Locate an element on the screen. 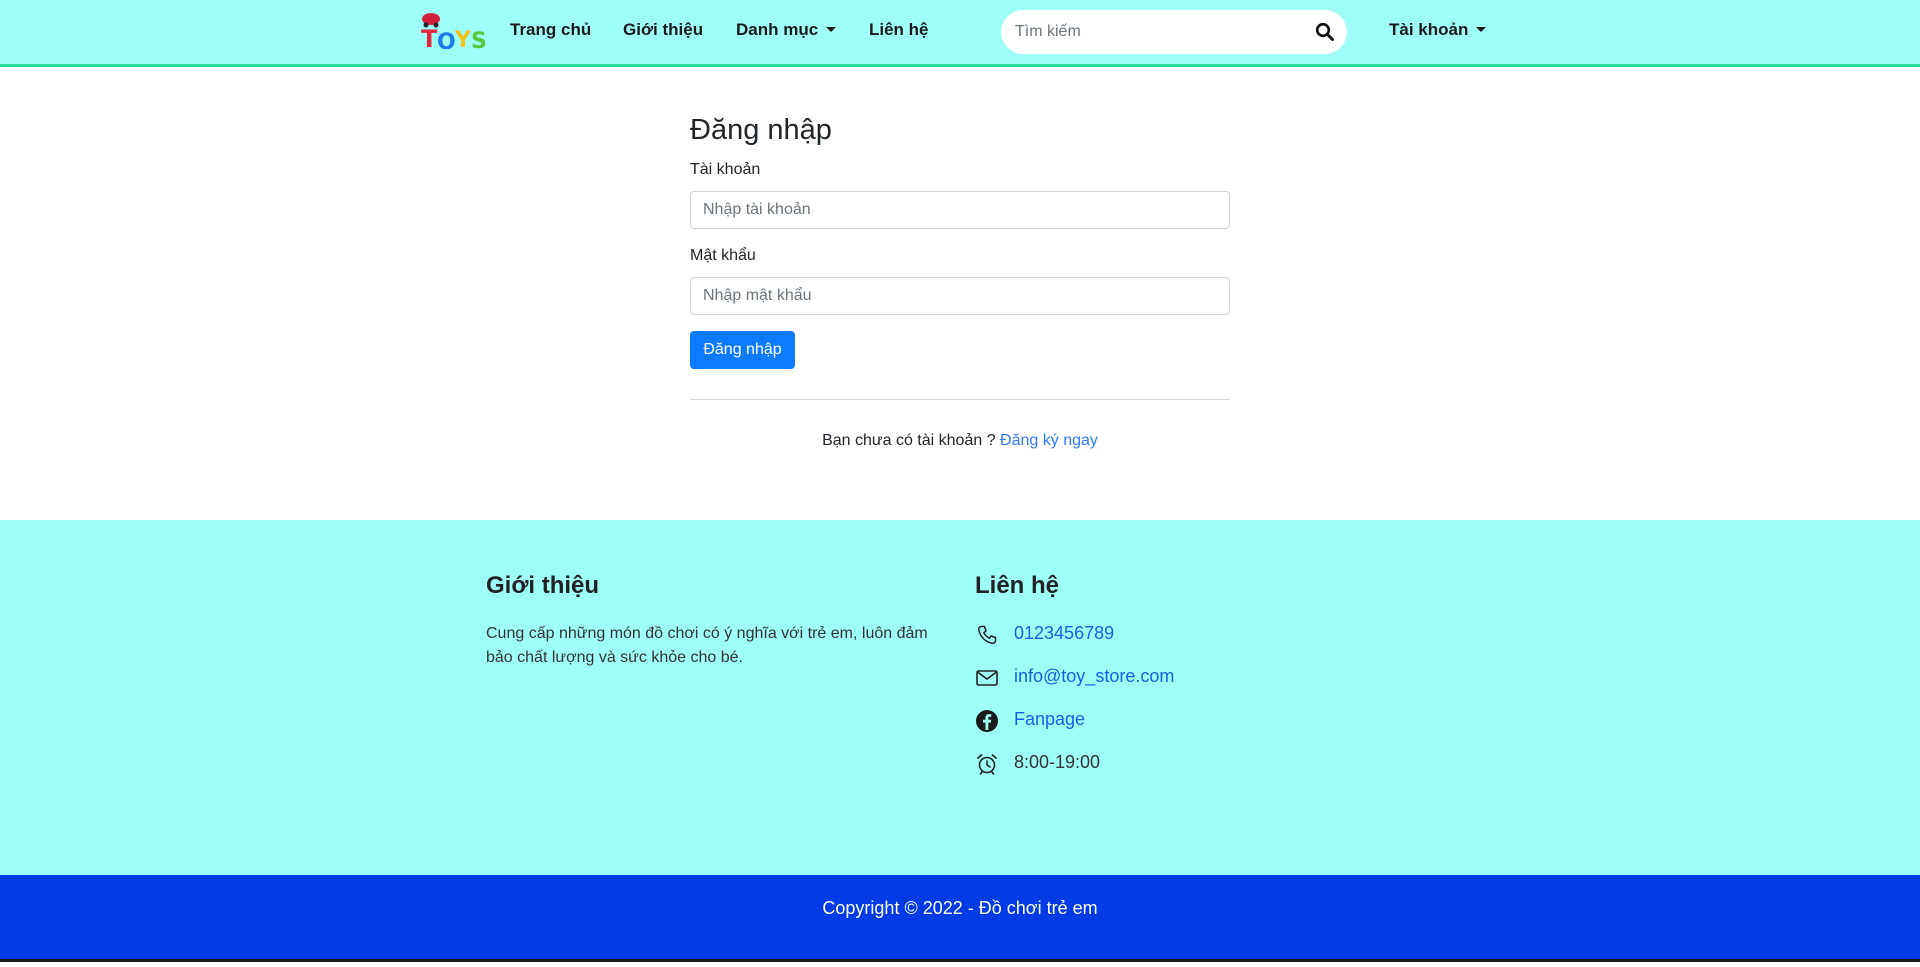  alarm-clock-icon is located at coordinates (987, 764).